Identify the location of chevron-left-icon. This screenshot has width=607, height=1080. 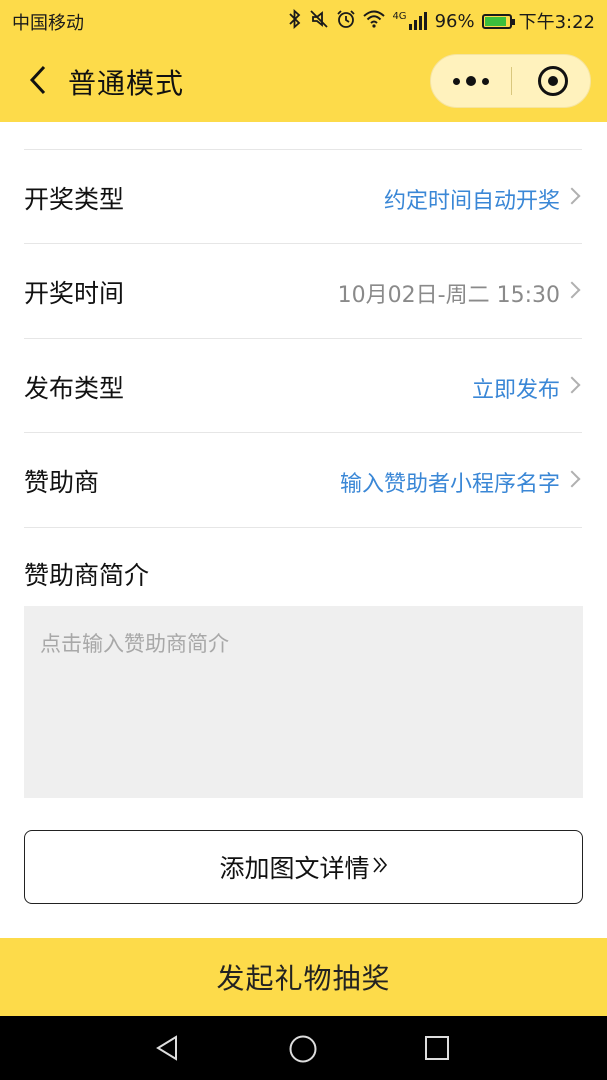
(39, 80).